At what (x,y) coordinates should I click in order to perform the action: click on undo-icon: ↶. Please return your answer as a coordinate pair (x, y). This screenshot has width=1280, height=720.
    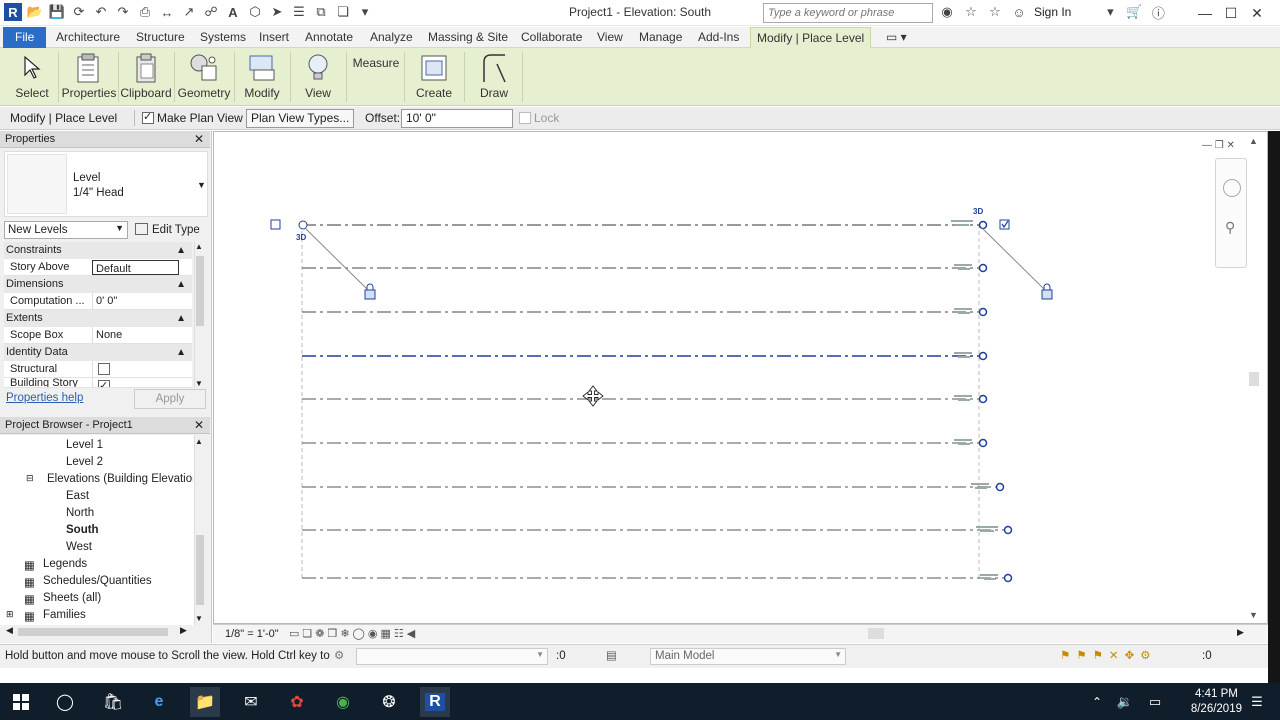
    Looking at the image, I should click on (101, 12).